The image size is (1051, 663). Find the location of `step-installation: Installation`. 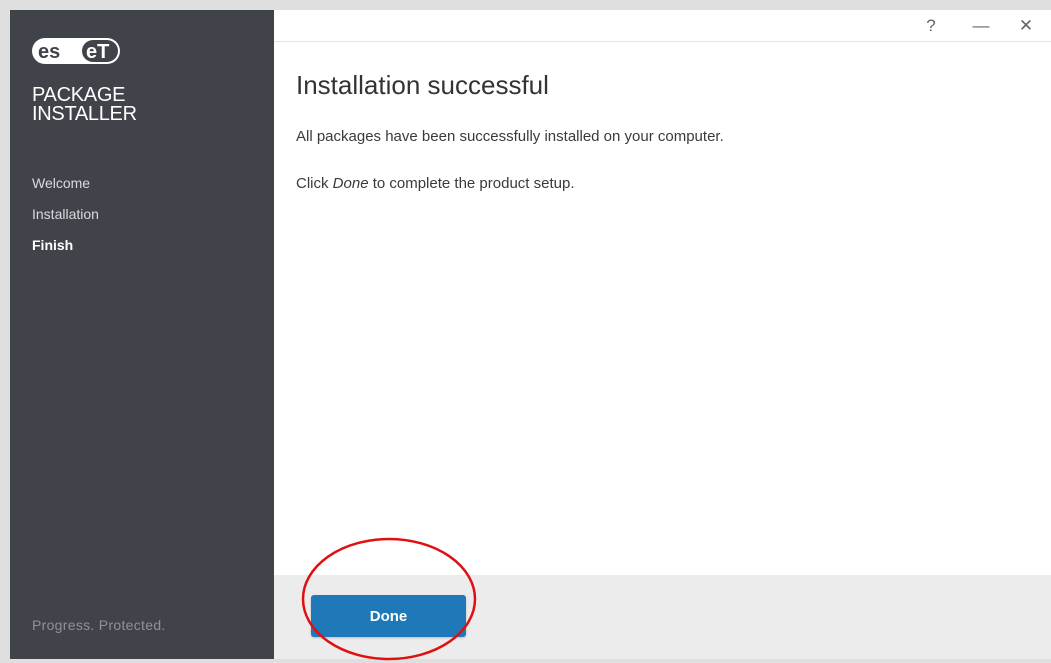

step-installation: Installation is located at coordinates (65, 214).